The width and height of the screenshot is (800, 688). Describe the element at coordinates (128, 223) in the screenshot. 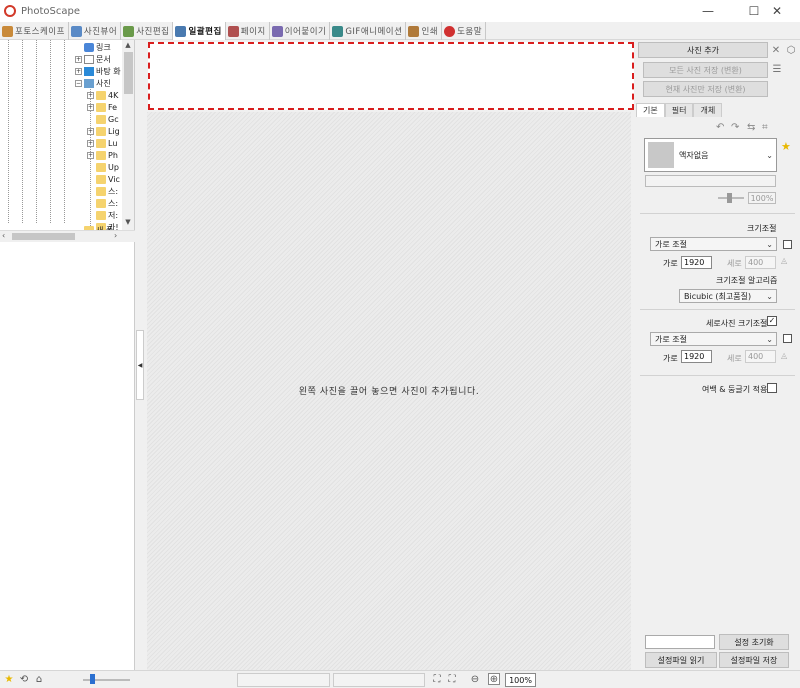

I see `scroll-down-icon: ▼` at that location.